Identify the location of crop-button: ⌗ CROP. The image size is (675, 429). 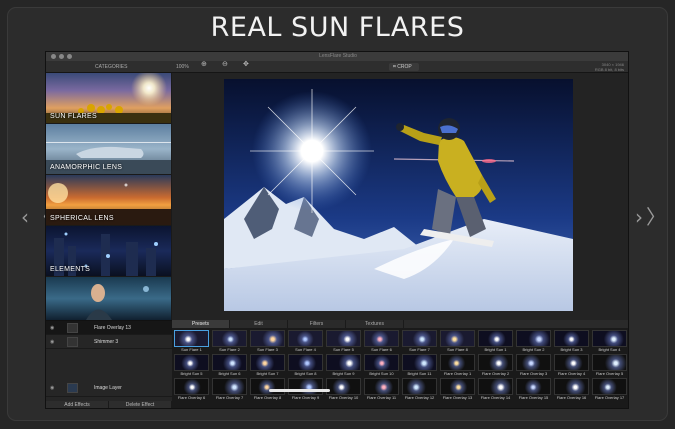
(404, 67).